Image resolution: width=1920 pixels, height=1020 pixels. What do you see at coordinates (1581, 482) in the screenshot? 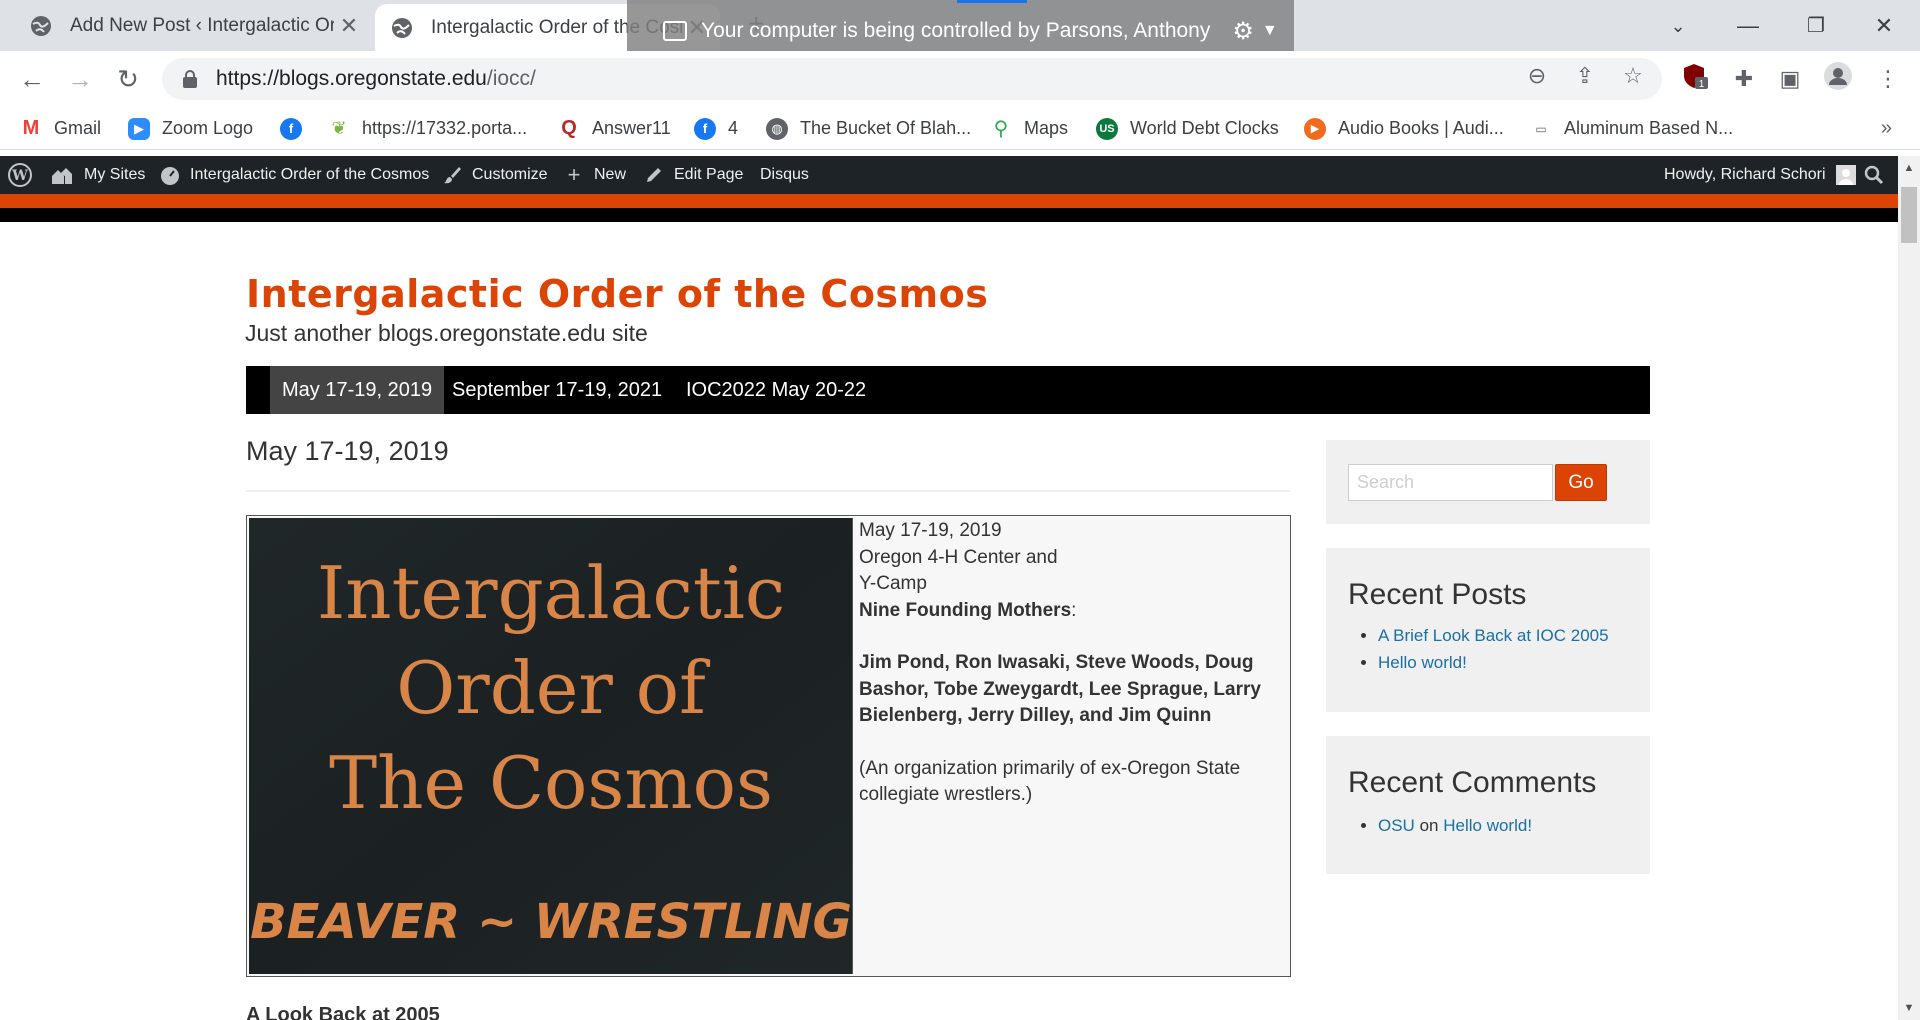
I see `search-go-button: Go` at bounding box center [1581, 482].